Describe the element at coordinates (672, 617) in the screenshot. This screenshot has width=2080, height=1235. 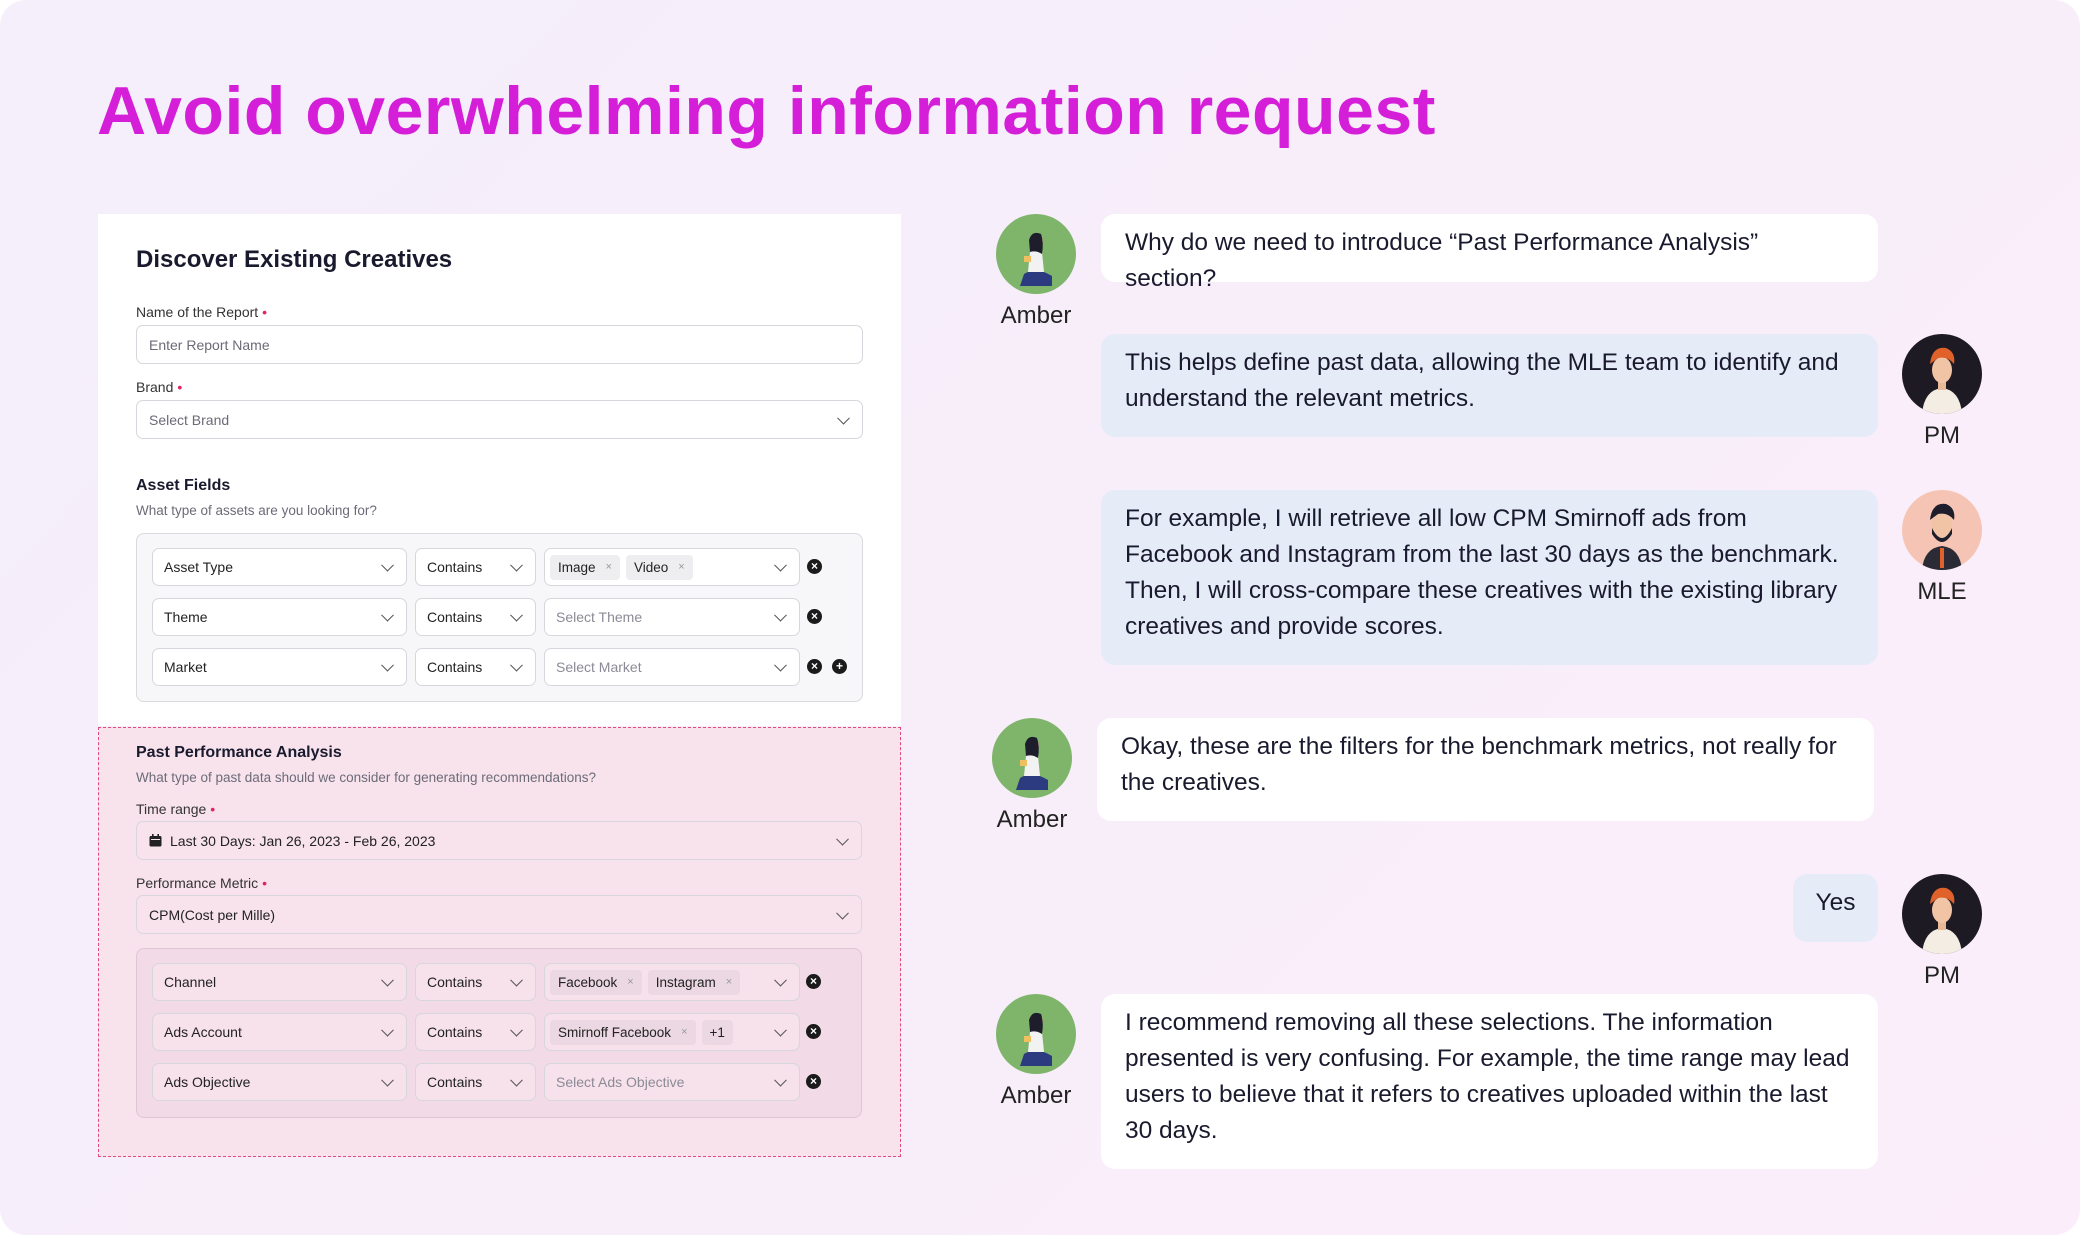
I see `theme-values: Select Theme` at that location.